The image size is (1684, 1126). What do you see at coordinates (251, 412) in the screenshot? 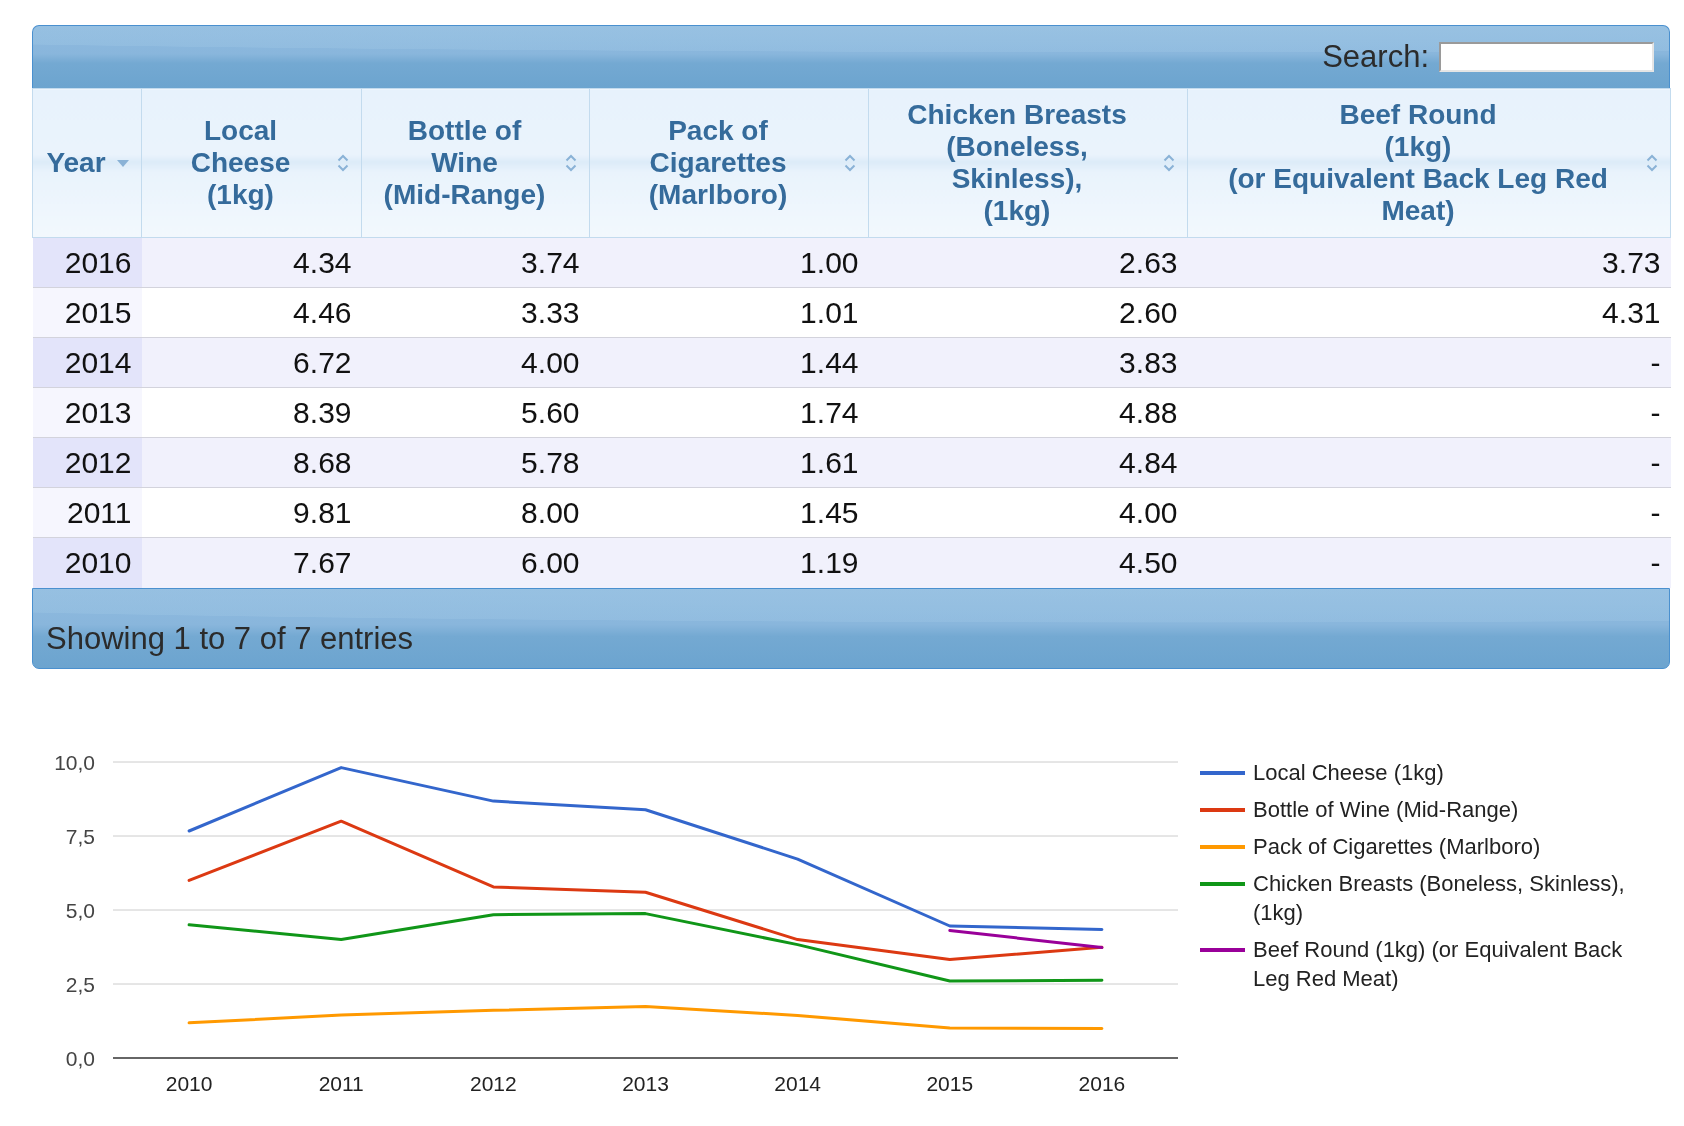
I see `table-cell: 8.39` at bounding box center [251, 412].